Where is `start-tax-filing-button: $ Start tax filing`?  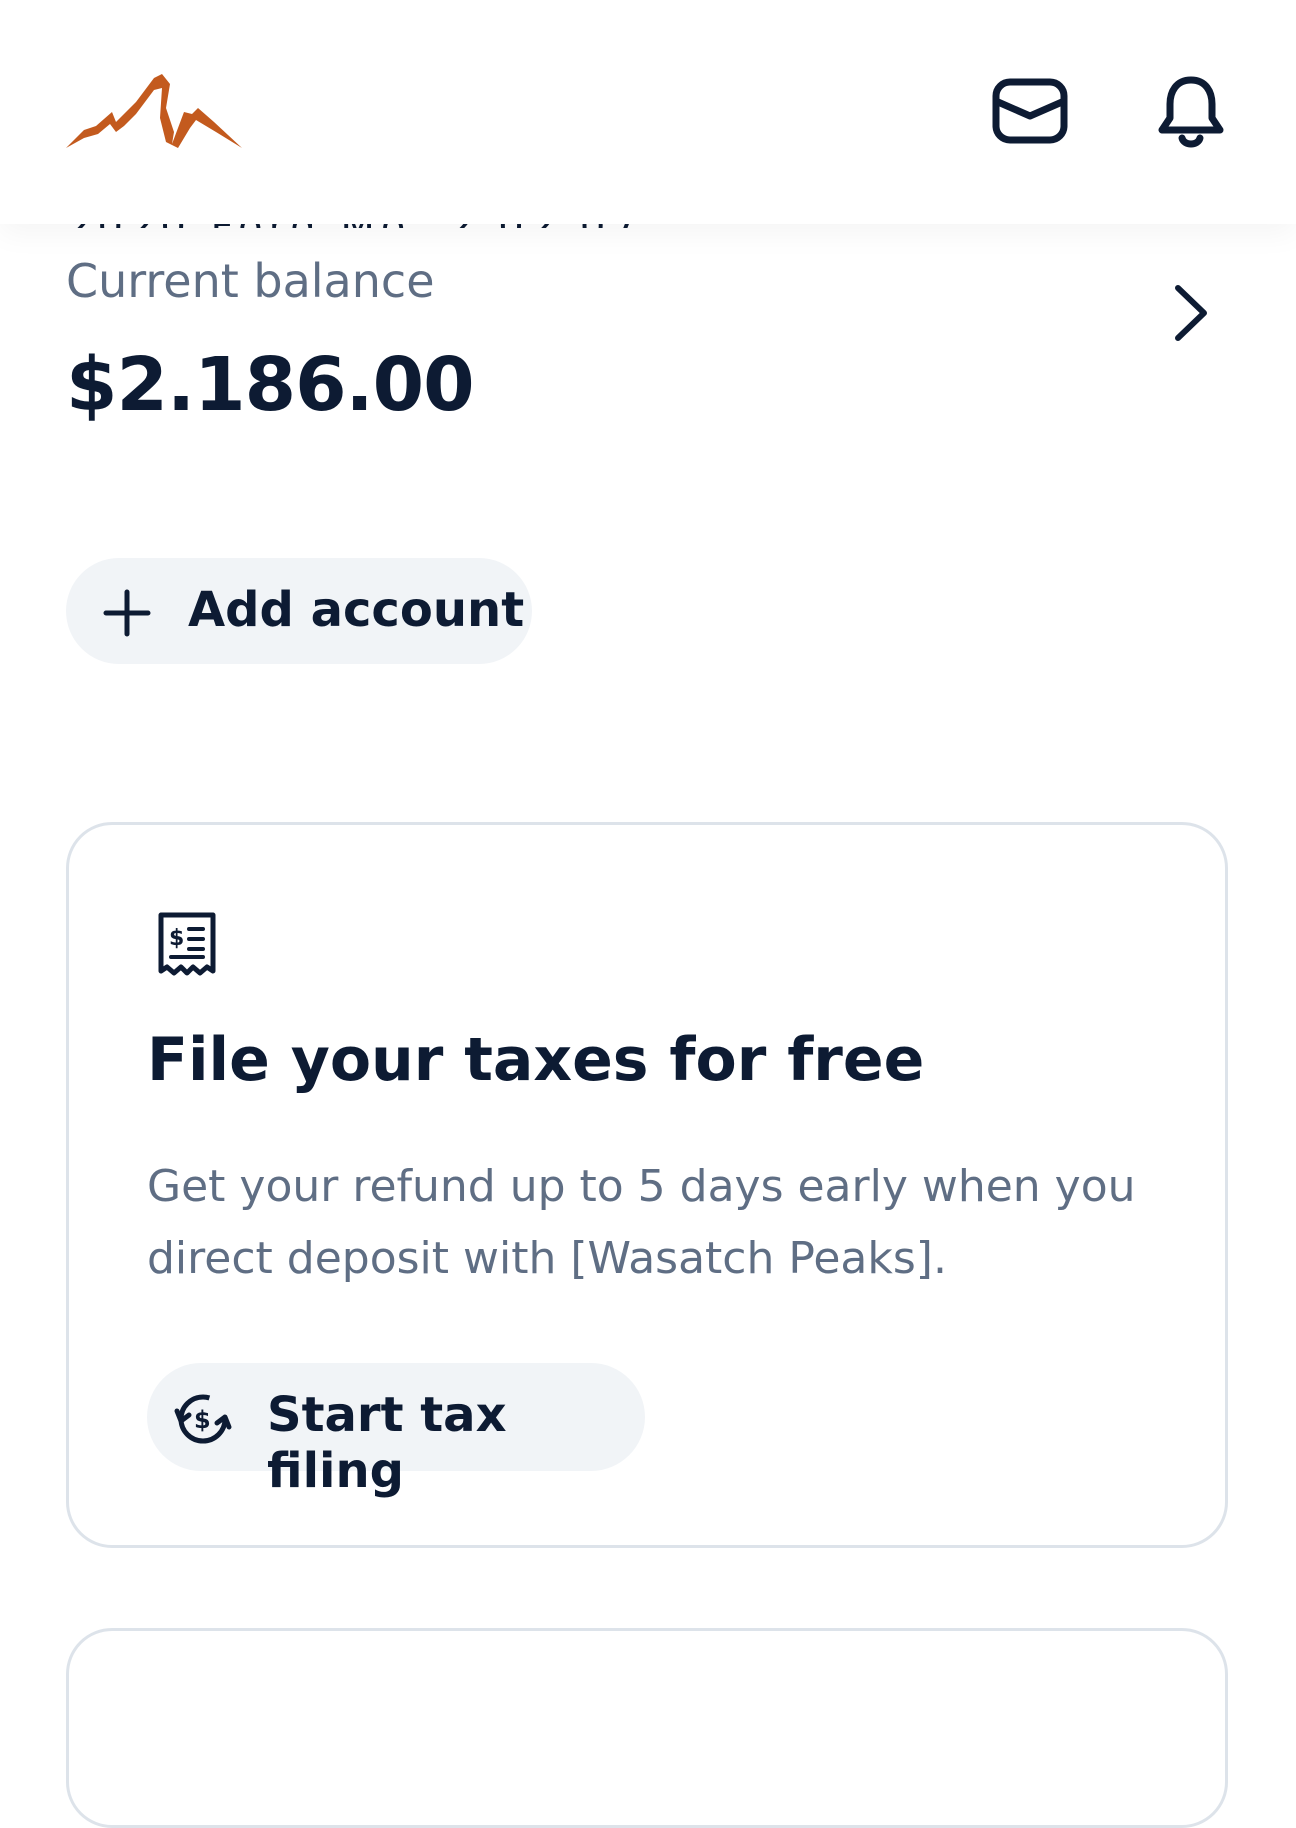 start-tax-filing-button: $ Start tax filing is located at coordinates (396, 1431).